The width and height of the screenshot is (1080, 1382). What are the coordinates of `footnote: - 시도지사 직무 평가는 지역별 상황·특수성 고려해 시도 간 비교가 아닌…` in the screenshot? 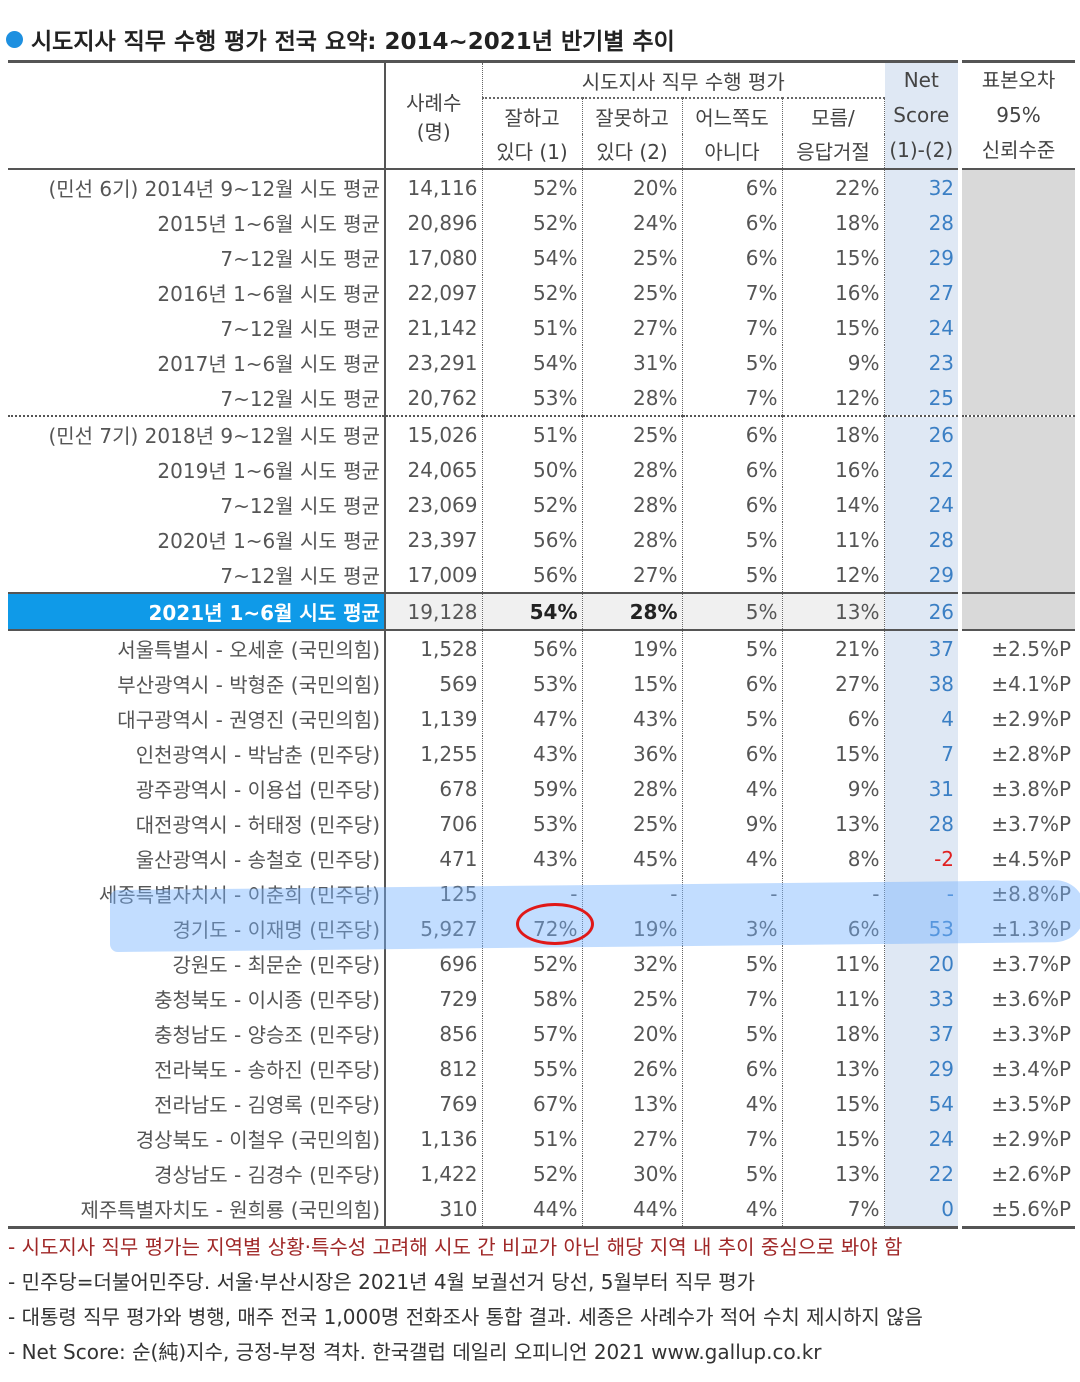 It's located at (455, 1247).